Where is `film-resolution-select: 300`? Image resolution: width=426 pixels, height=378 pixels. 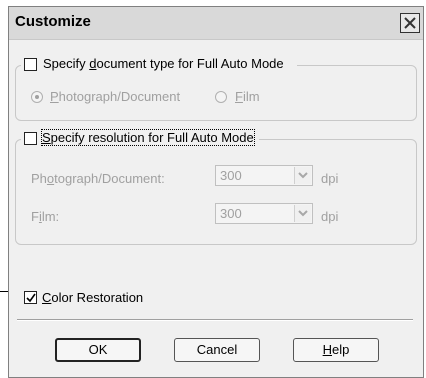
film-resolution-select: 300 is located at coordinates (264, 213).